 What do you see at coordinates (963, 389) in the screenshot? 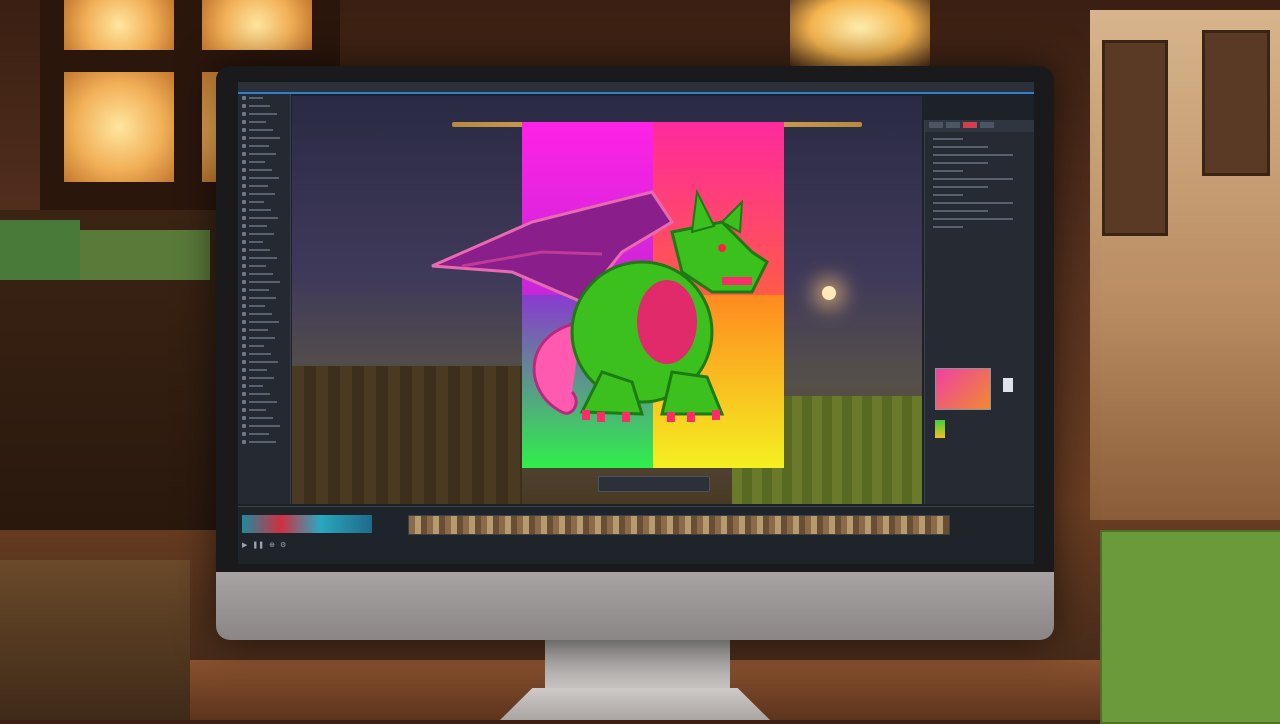
I see `layer-thumbnail-icon` at bounding box center [963, 389].